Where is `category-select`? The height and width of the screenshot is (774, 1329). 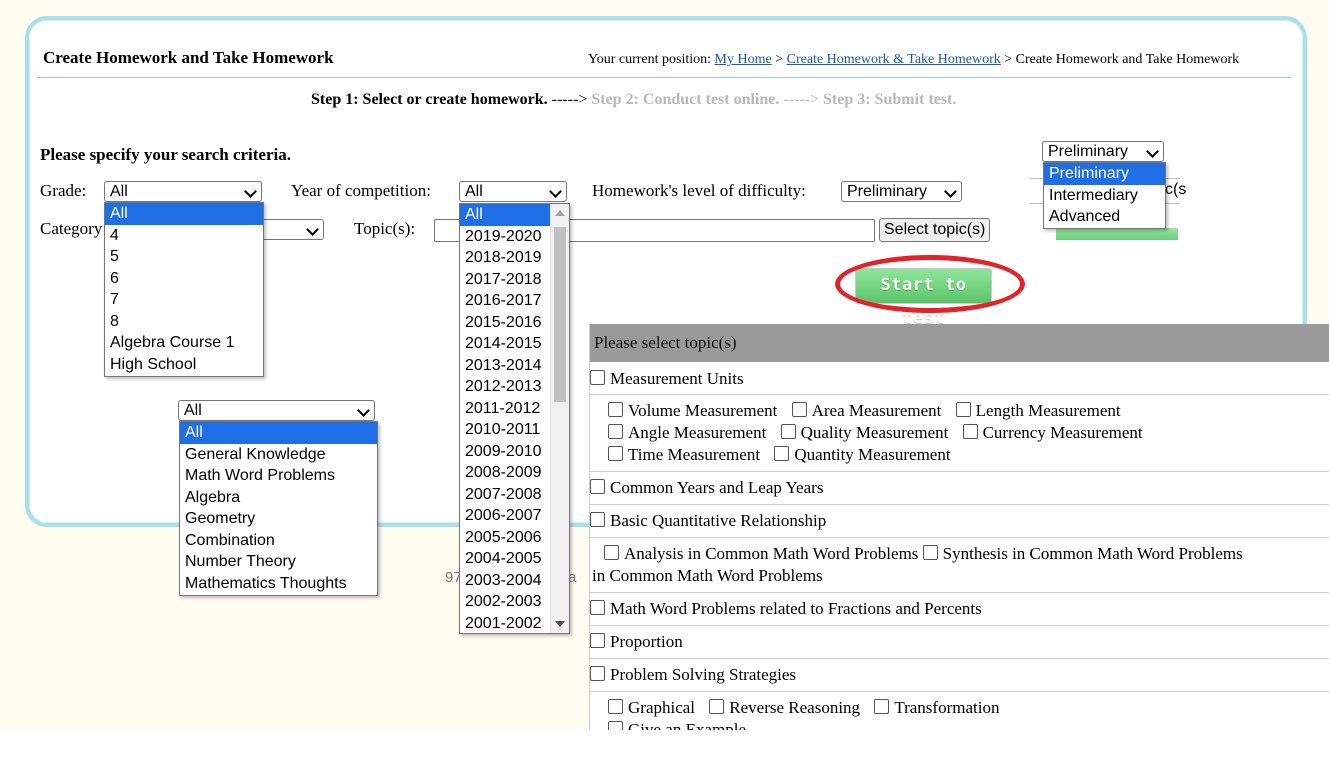
category-select is located at coordinates (289, 229).